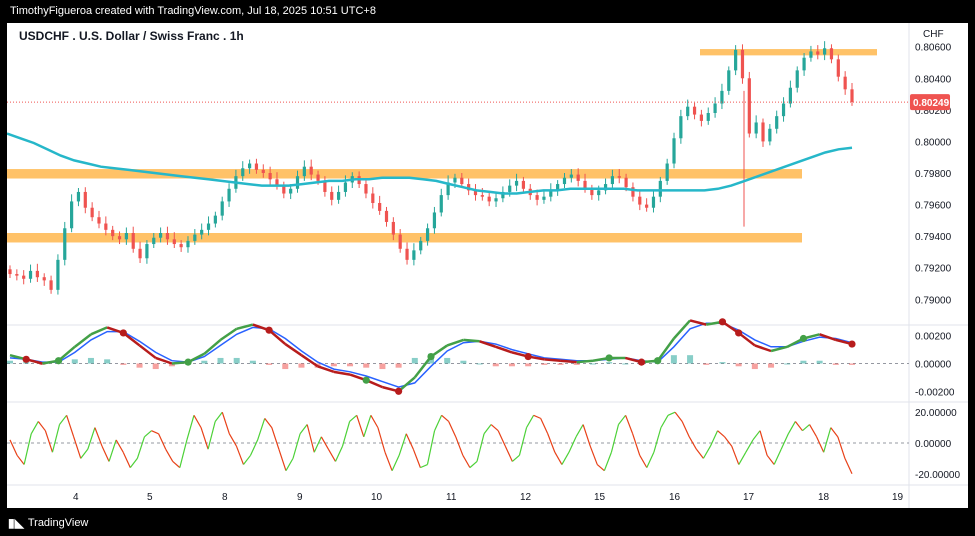 This screenshot has width=975, height=536. Describe the element at coordinates (933, 34) in the screenshot. I see `currency-label: CHF` at that location.